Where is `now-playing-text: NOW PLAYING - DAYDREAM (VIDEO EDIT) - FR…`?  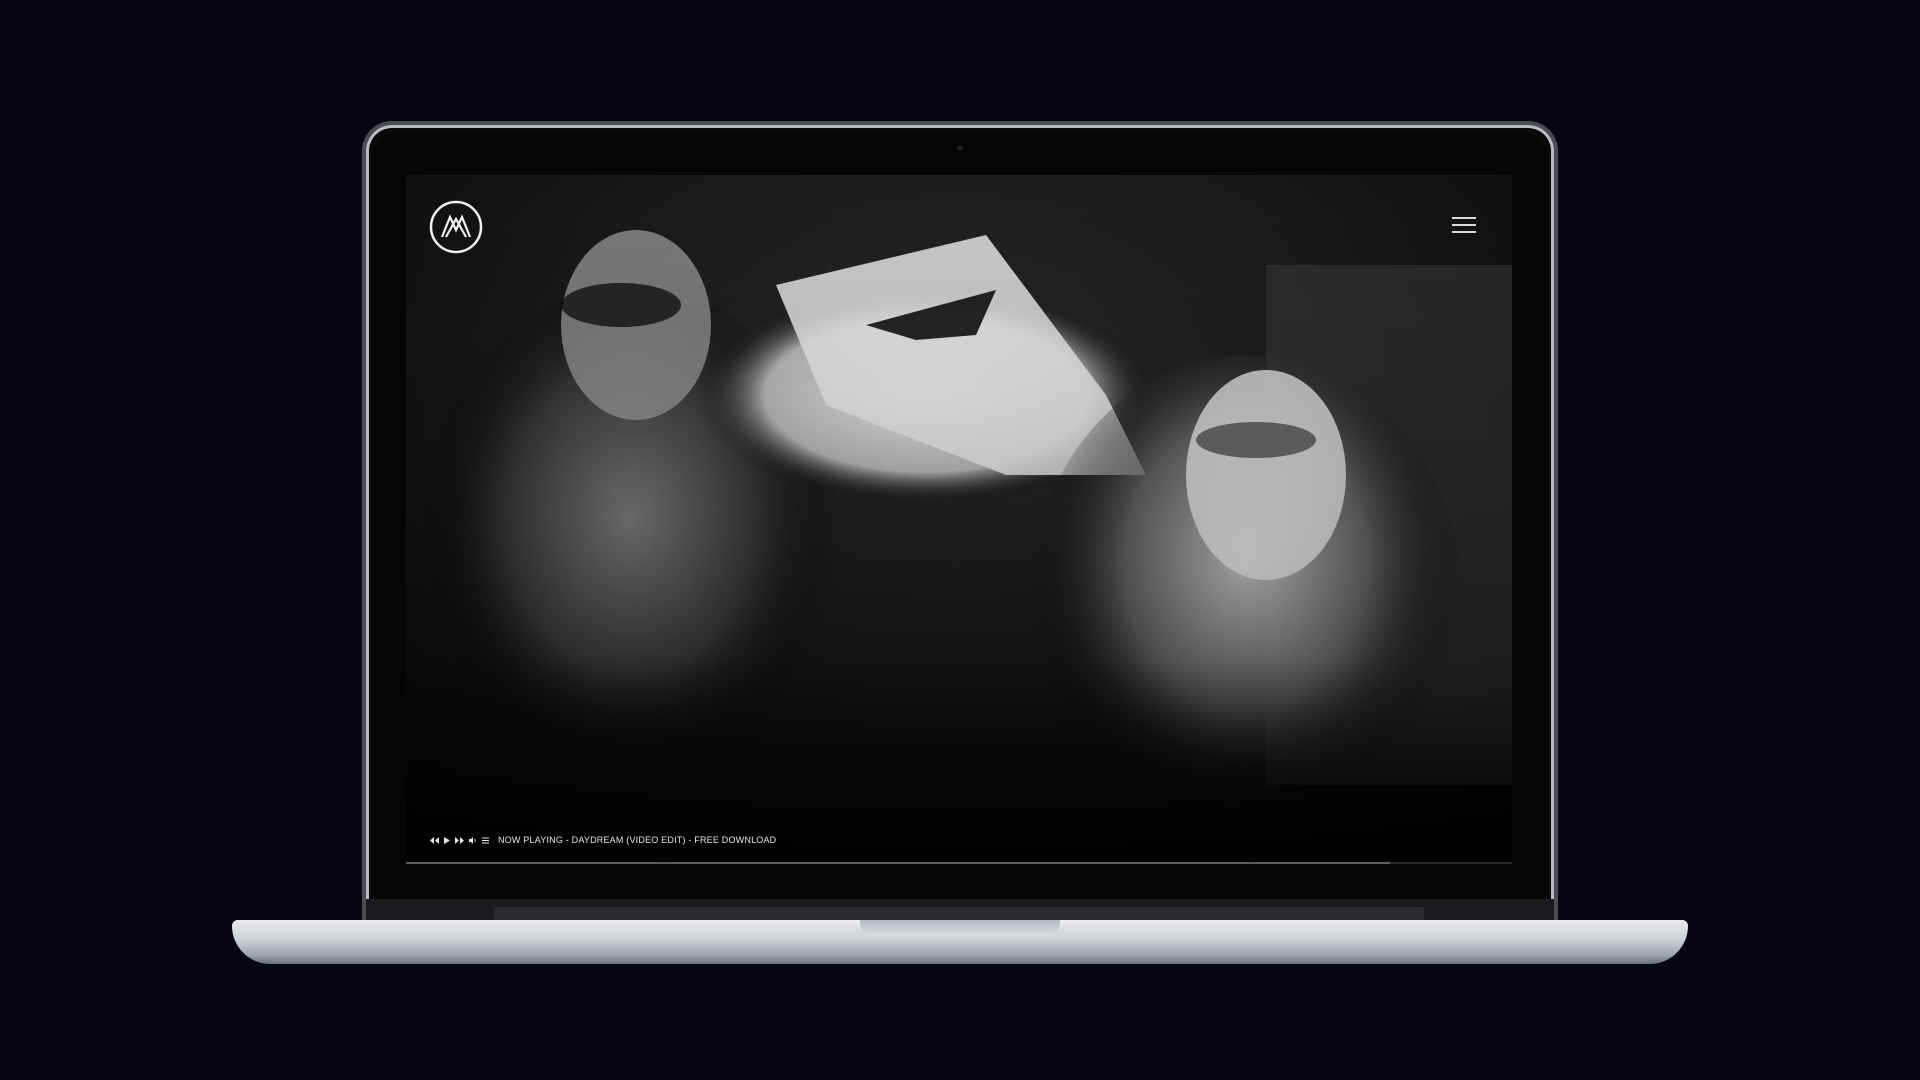 now-playing-text: NOW PLAYING - DAYDREAM (VIDEO EDIT) - FR… is located at coordinates (637, 840).